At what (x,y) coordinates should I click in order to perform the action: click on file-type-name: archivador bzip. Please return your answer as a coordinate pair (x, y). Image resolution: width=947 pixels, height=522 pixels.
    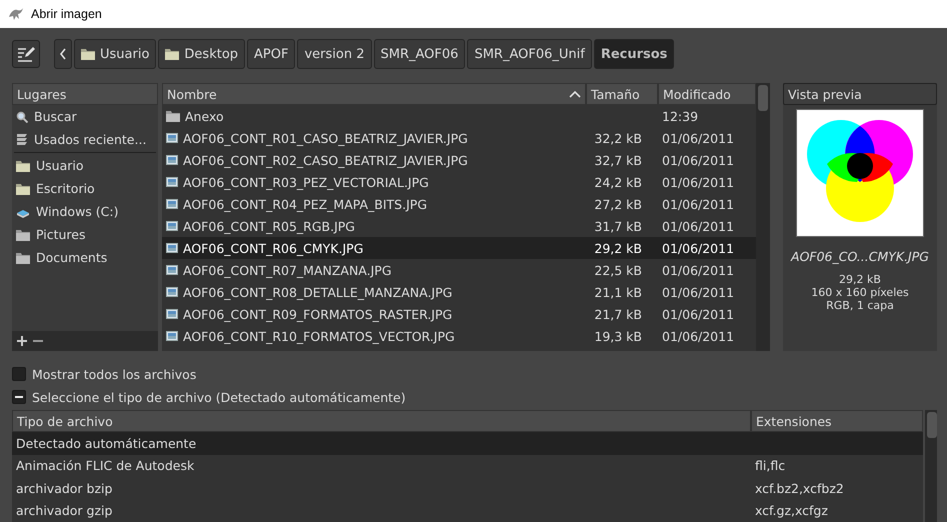
    Looking at the image, I should click on (64, 488).